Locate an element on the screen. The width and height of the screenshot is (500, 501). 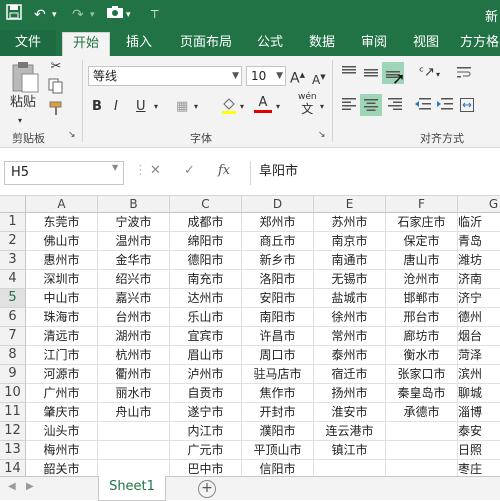
row-header: 13 is located at coordinates (13, 450).